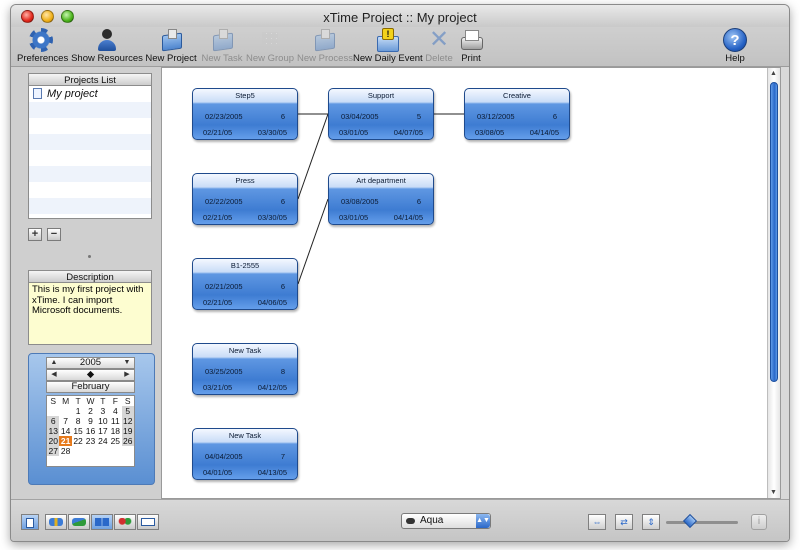 Image resolution: width=800 pixels, height=550 pixels. What do you see at coordinates (65, 431) in the screenshot?
I see `calendar-day: 14` at bounding box center [65, 431].